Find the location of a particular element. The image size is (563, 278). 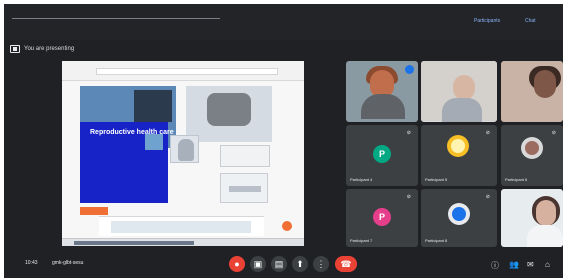

camera-toggle: ▣ is located at coordinates (258, 264).